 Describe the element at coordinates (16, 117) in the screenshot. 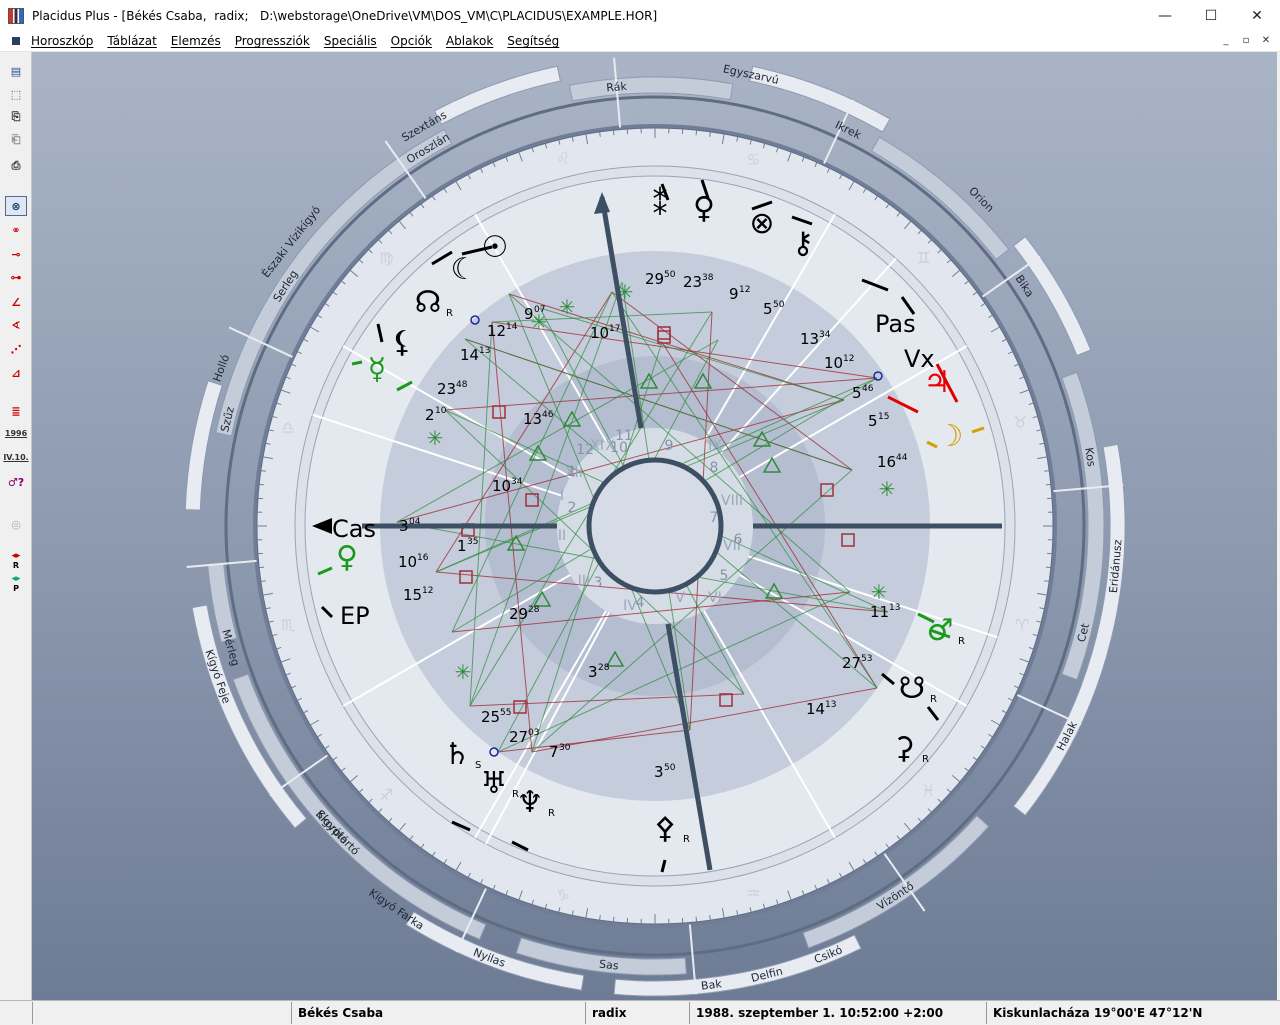

I see `copy-icon: ⎘` at that location.